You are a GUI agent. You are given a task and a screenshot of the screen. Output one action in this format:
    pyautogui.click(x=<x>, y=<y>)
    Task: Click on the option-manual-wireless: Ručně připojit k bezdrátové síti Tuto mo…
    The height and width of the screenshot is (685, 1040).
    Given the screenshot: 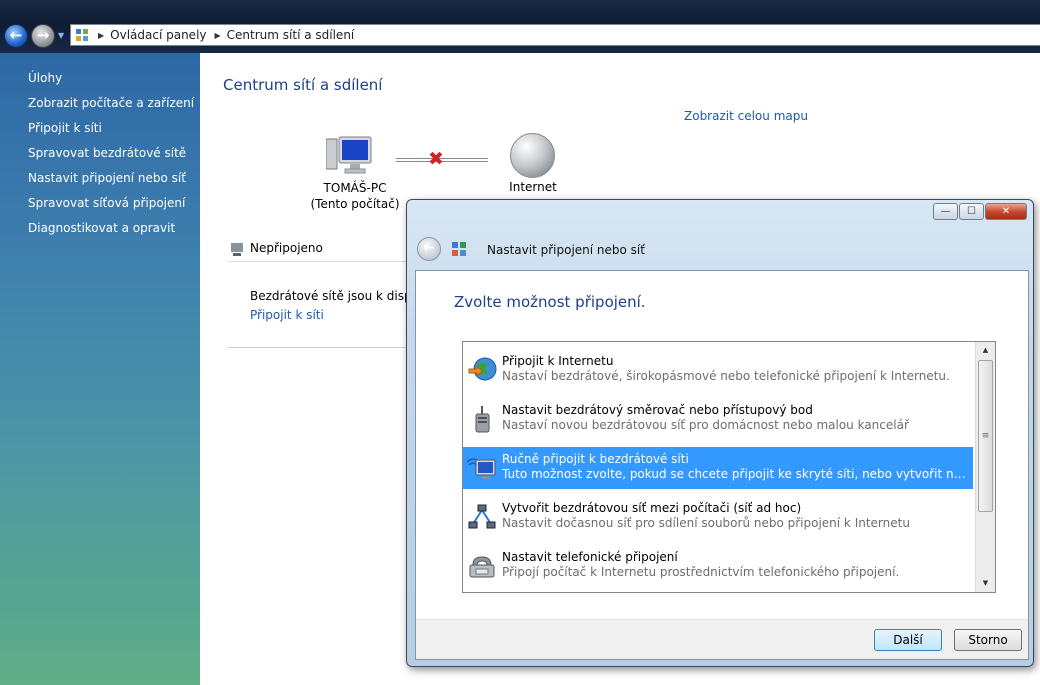 What is the action you would take?
    pyautogui.click(x=718, y=468)
    